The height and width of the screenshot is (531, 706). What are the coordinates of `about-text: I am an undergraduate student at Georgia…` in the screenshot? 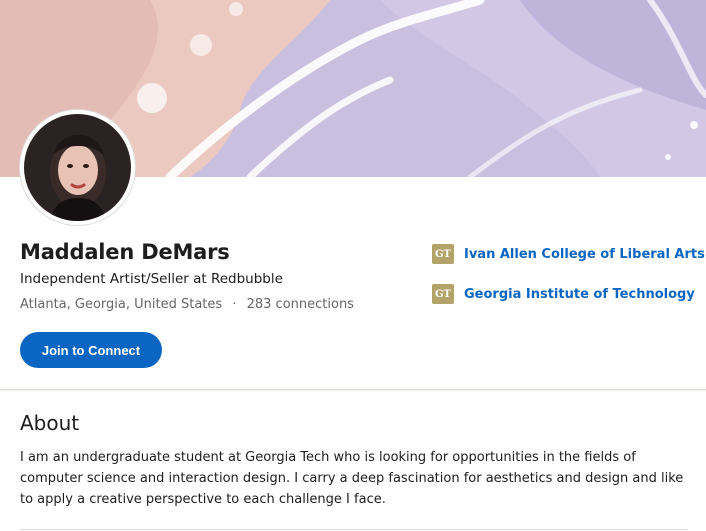 It's located at (352, 478).